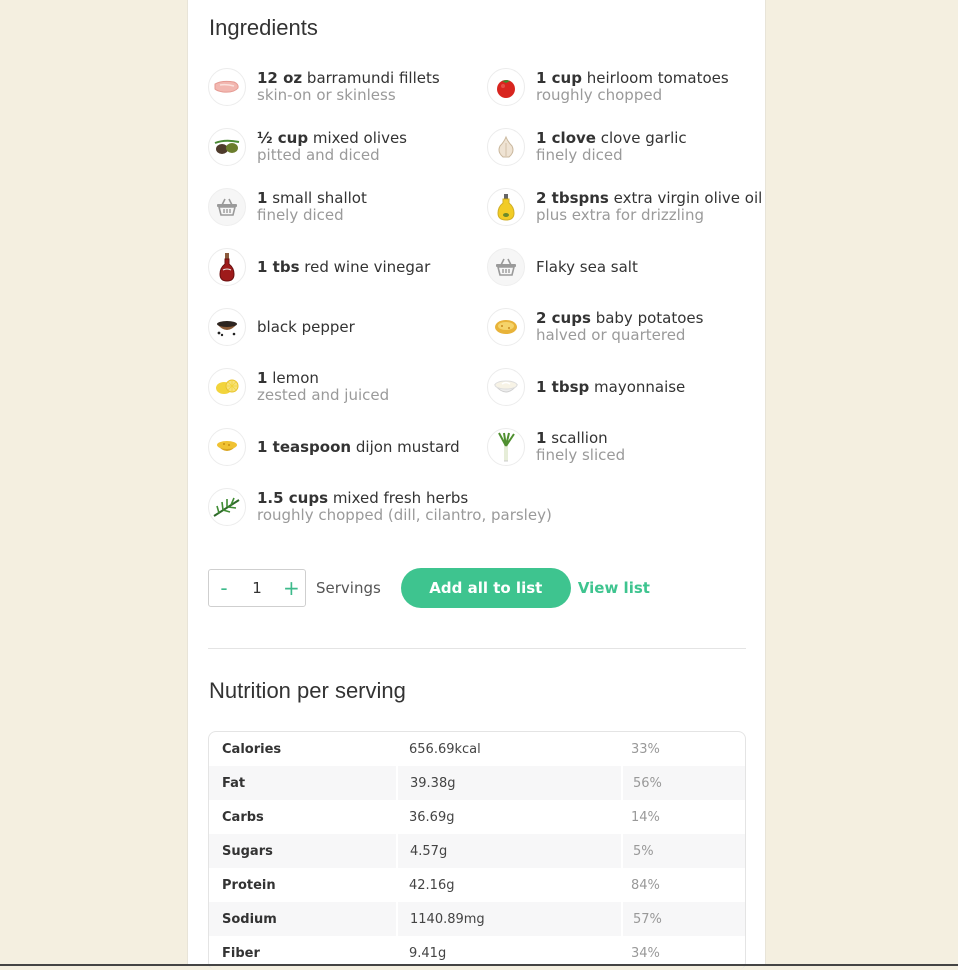 This screenshot has height=970, width=958. I want to click on ingredient-note: halved or quartered, so click(611, 335).